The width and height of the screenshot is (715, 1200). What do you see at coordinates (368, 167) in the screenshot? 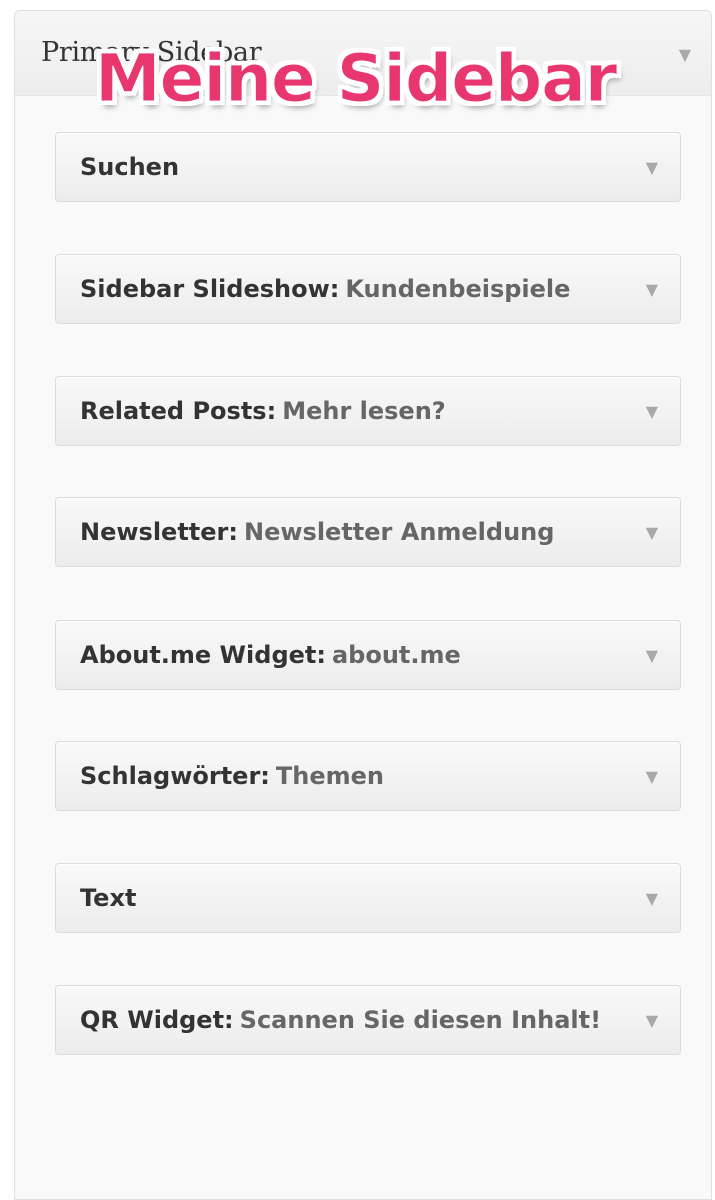
I see `widget-suchen: Suchen ▼` at bounding box center [368, 167].